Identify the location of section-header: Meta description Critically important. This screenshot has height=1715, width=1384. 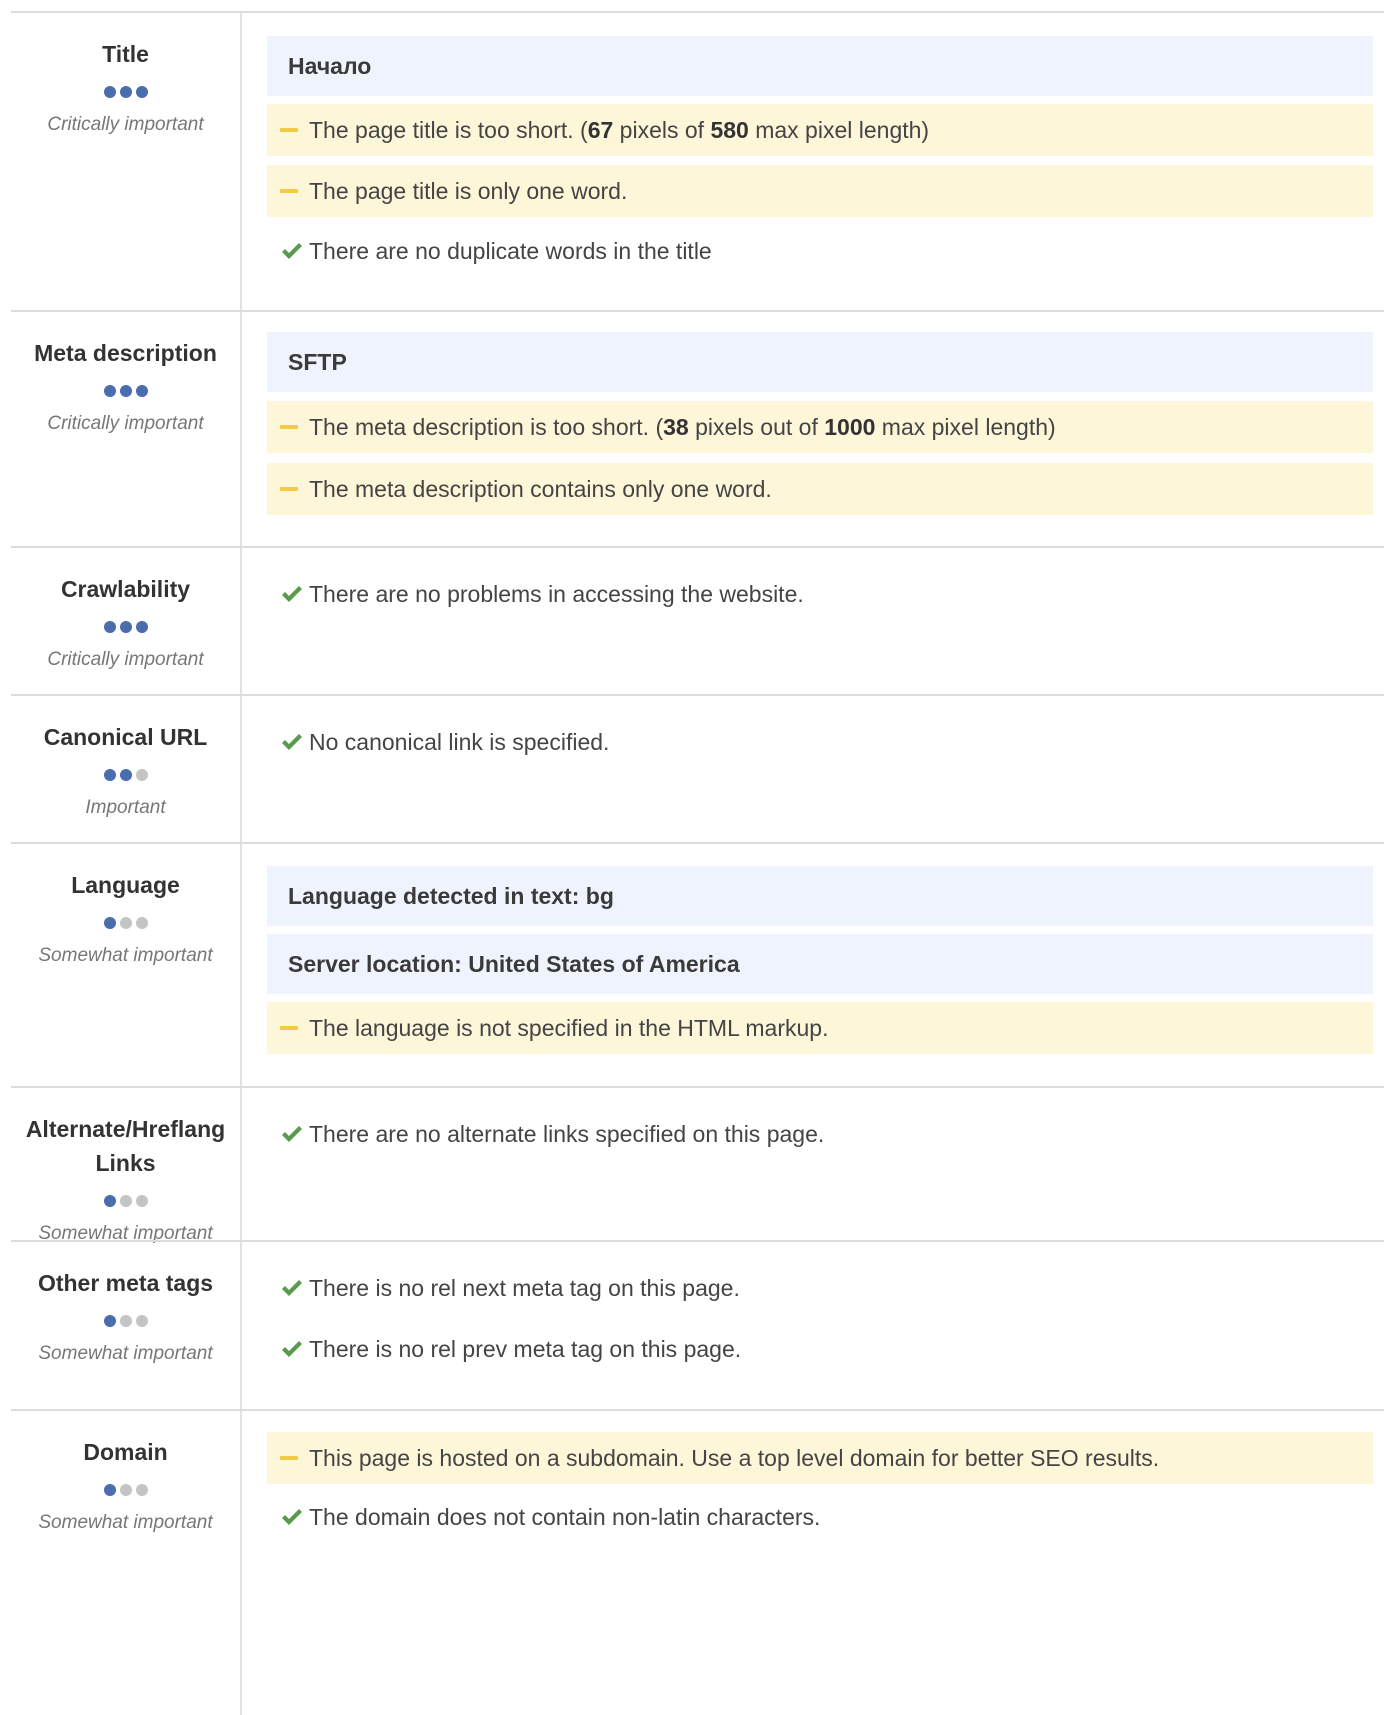
(126, 429).